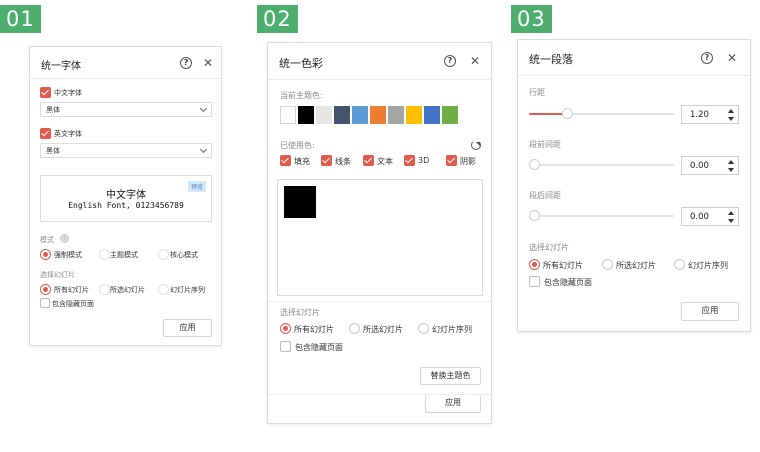 This screenshot has height=452, width=760. I want to click on mode-label-theme: 主题模式, so click(124, 255).